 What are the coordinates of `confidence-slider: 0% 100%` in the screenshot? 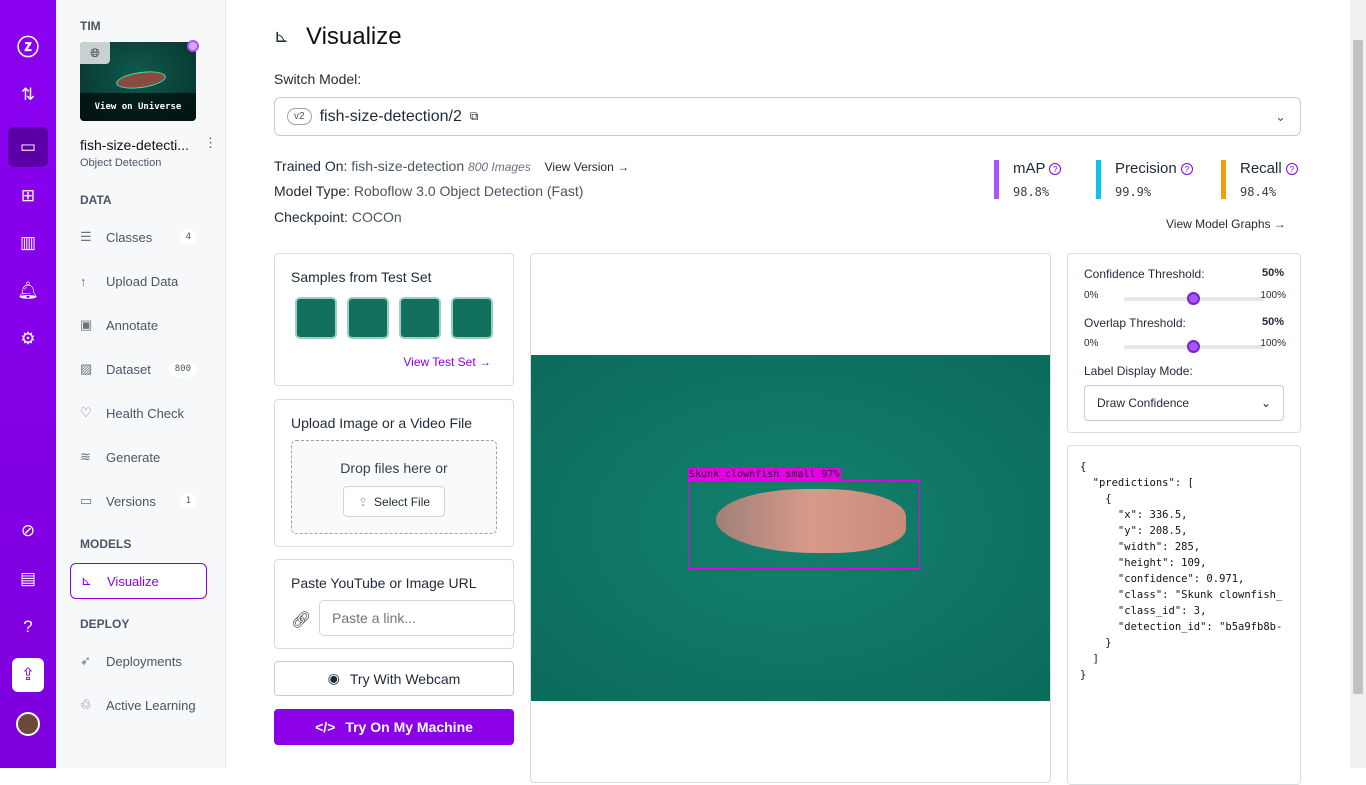 It's located at (1185, 300).